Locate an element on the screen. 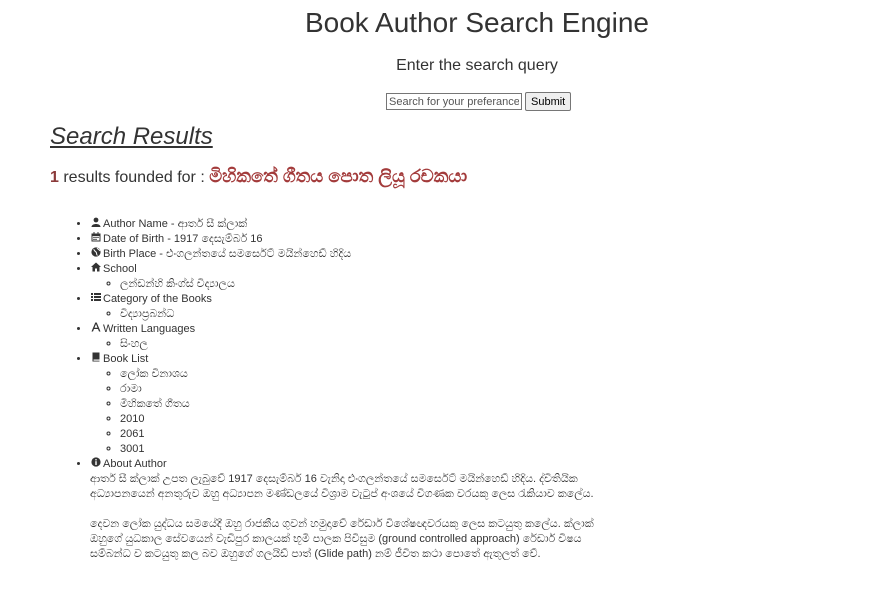 Image resolution: width=892 pixels, height=610 pixels. author-name: Author Name - ආතර් සී ක්ලාක් is located at coordinates (175, 224).